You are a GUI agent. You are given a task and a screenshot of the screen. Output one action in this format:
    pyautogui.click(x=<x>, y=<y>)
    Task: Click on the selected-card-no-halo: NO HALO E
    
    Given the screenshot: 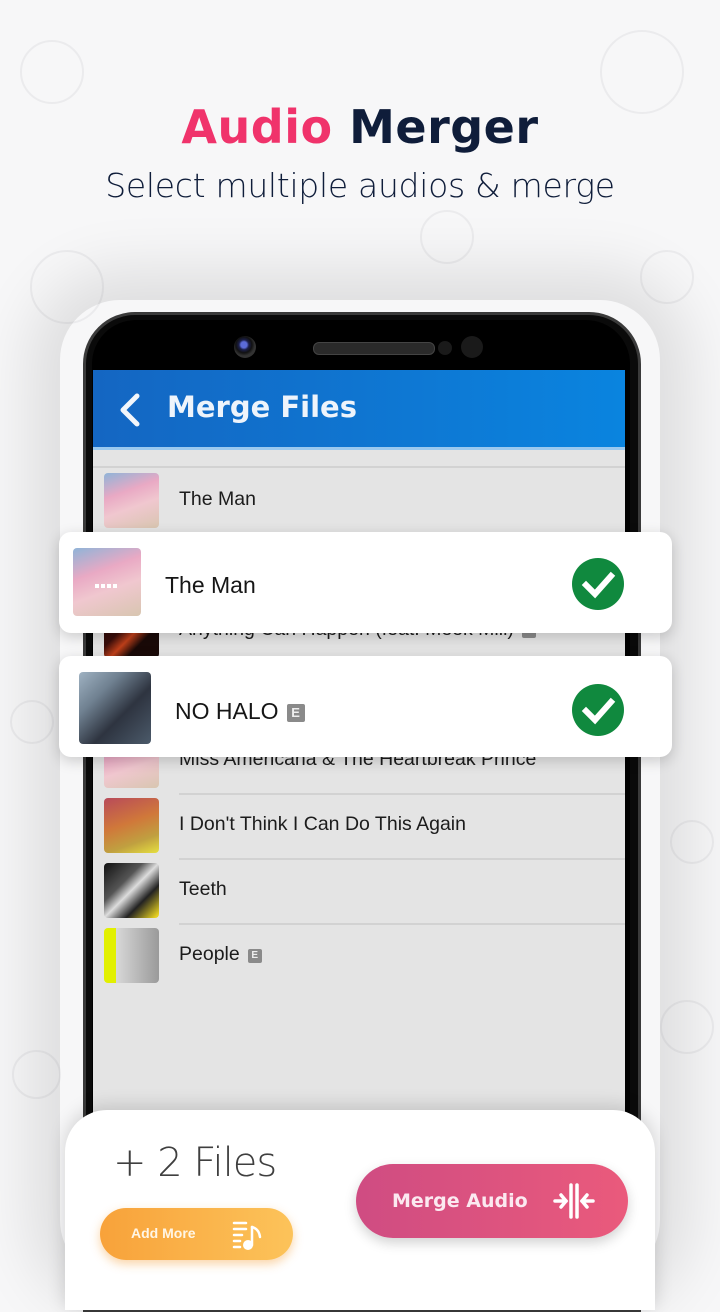 What is the action you would take?
    pyautogui.click(x=365, y=706)
    